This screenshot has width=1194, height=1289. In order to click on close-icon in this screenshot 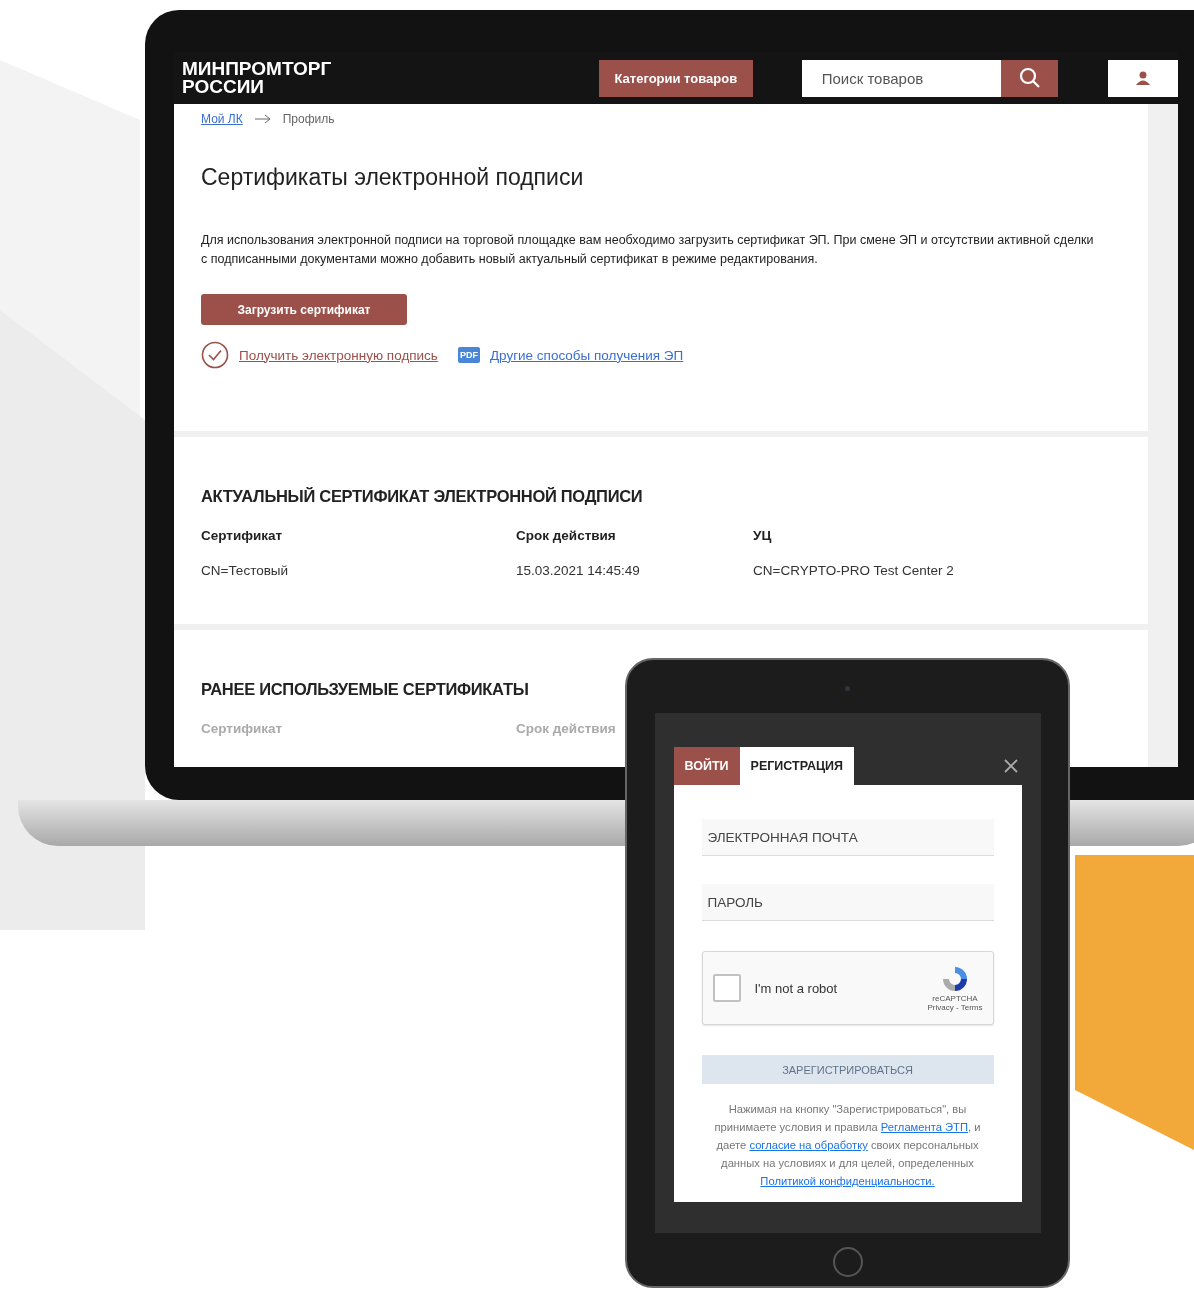, I will do `click(1010, 766)`.